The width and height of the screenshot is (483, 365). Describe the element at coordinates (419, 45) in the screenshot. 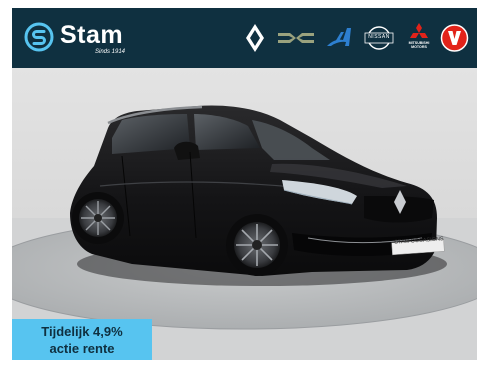

I see `mitsubishi-logo-text: MITSUBISHI MOTORS` at that location.